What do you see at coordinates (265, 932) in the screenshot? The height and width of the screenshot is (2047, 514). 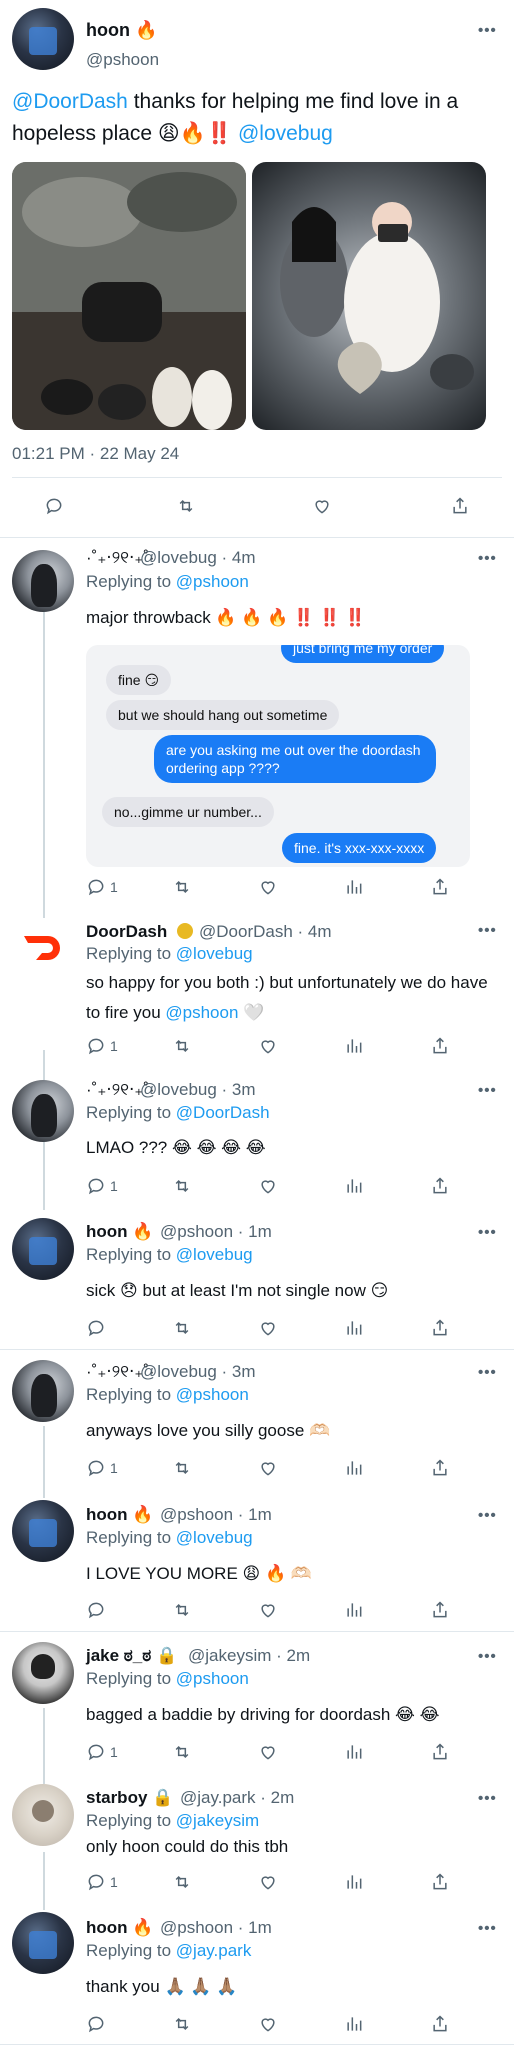 I see `author-handle: @DoorDash · 4m` at bounding box center [265, 932].